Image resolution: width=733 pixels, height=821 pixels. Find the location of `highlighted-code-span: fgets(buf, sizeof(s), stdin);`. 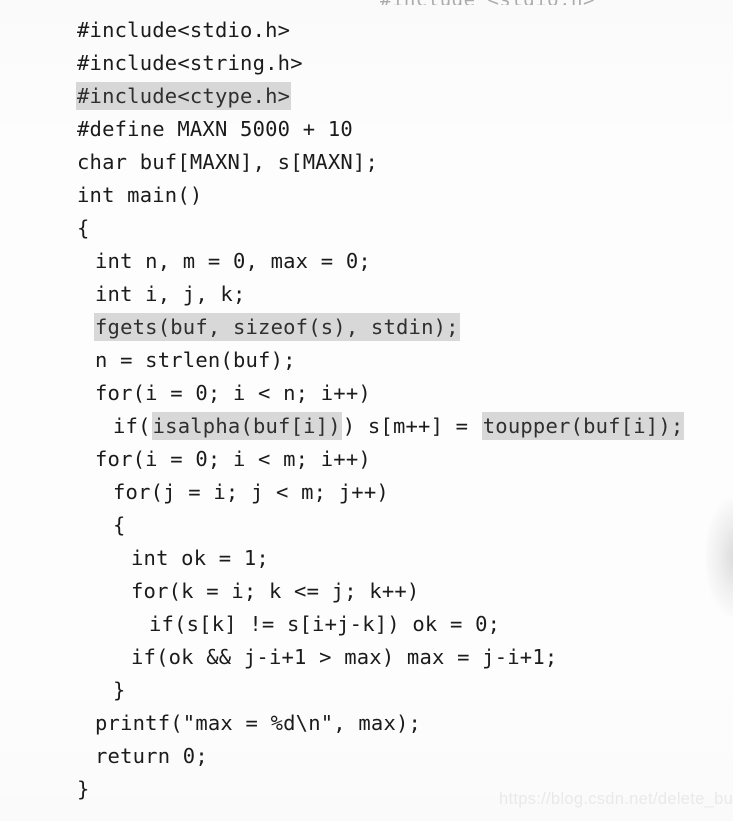

highlighted-code-span: fgets(buf, sizeof(s), stdin); is located at coordinates (277, 327).